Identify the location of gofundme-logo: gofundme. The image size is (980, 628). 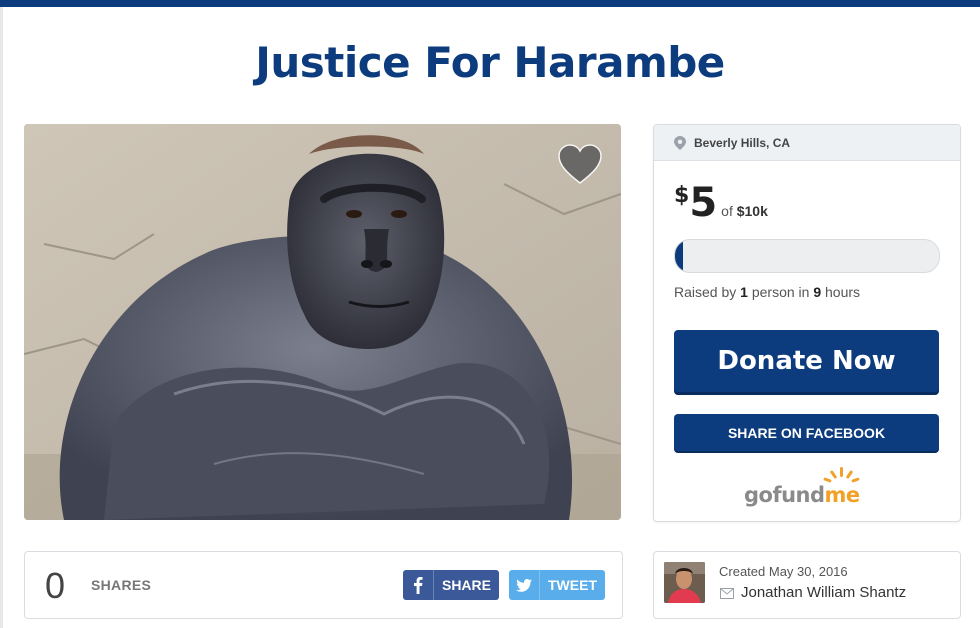
(809, 487).